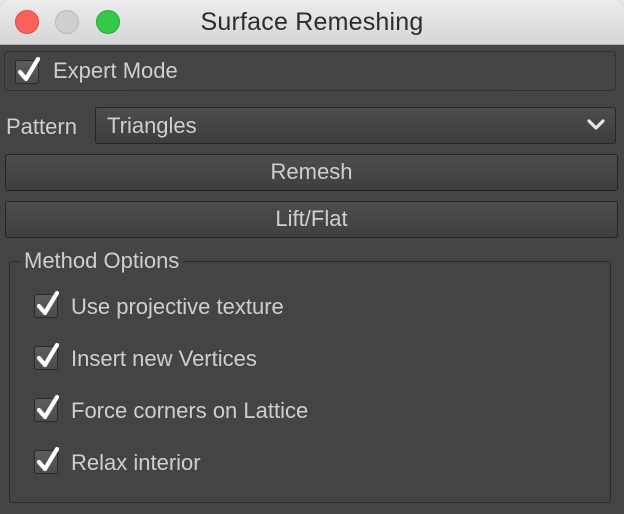  What do you see at coordinates (164, 358) in the screenshot?
I see `insert-new-vertices-label: Insert new Vertices` at bounding box center [164, 358].